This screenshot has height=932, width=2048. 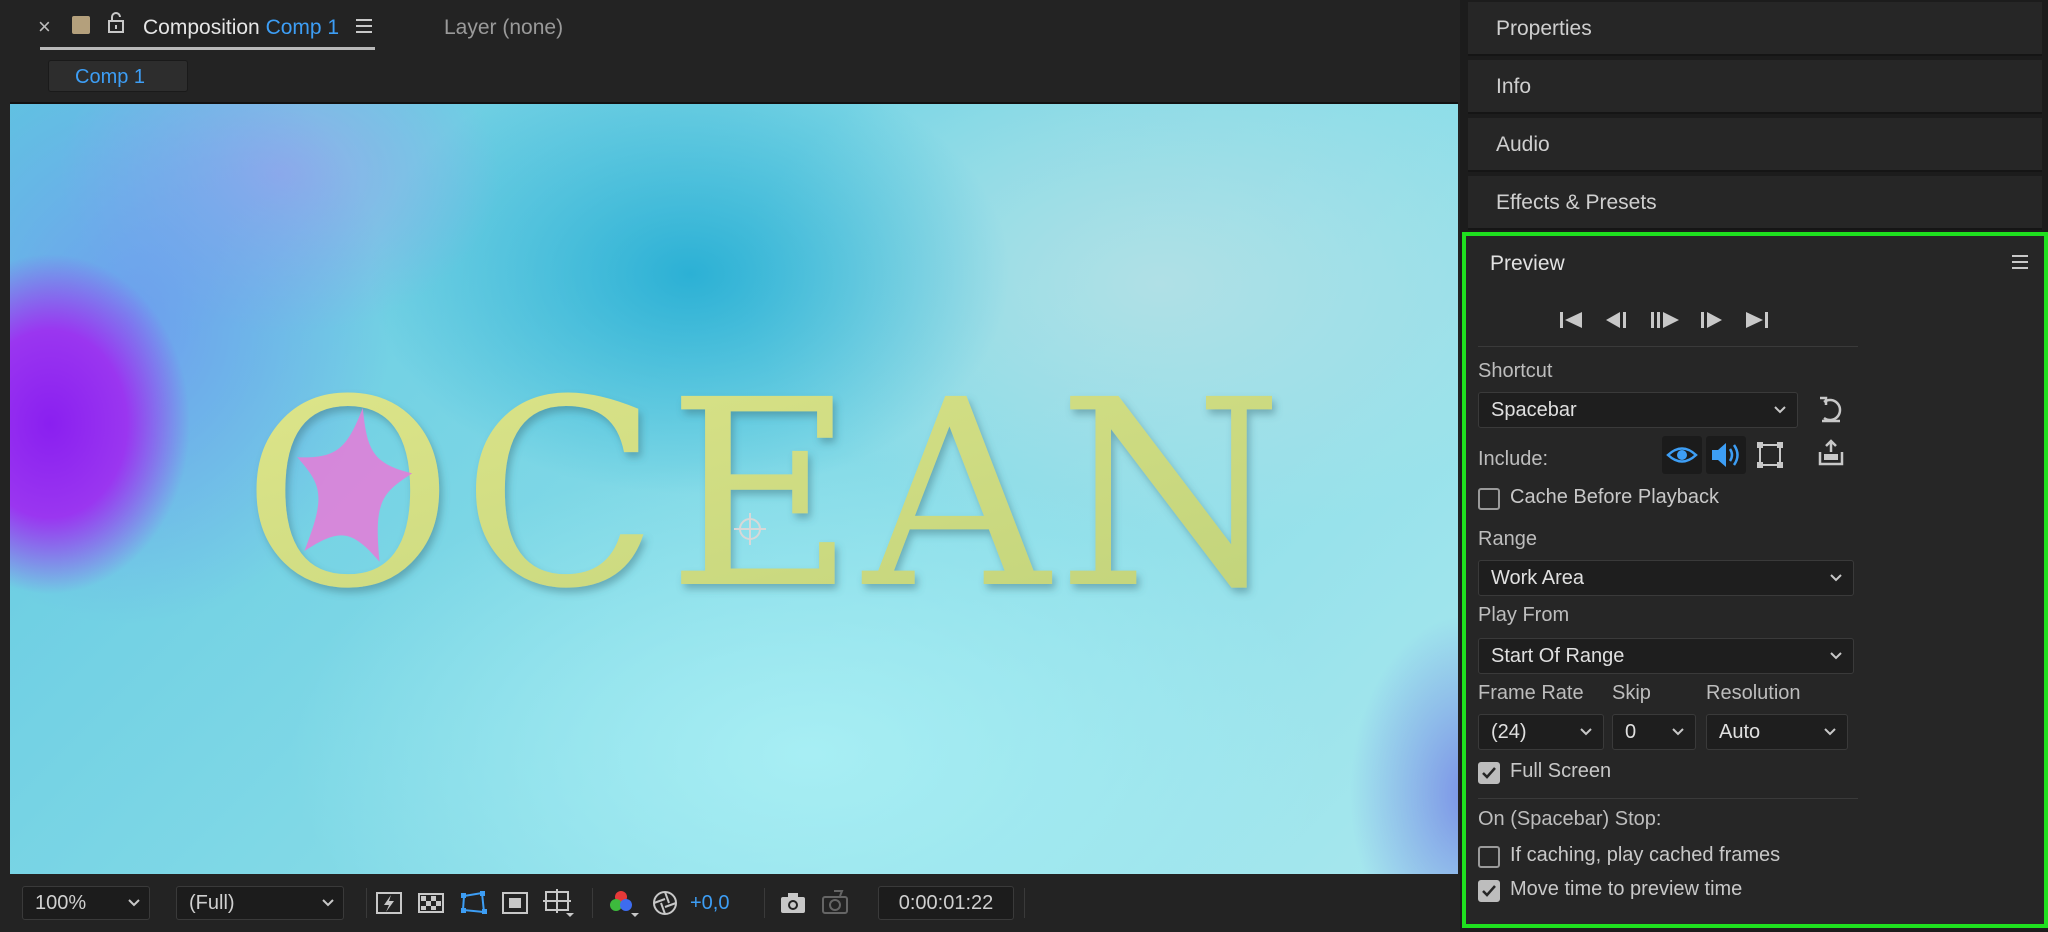 What do you see at coordinates (1755, 145) in the screenshot?
I see `audio-panel-header: Audio` at bounding box center [1755, 145].